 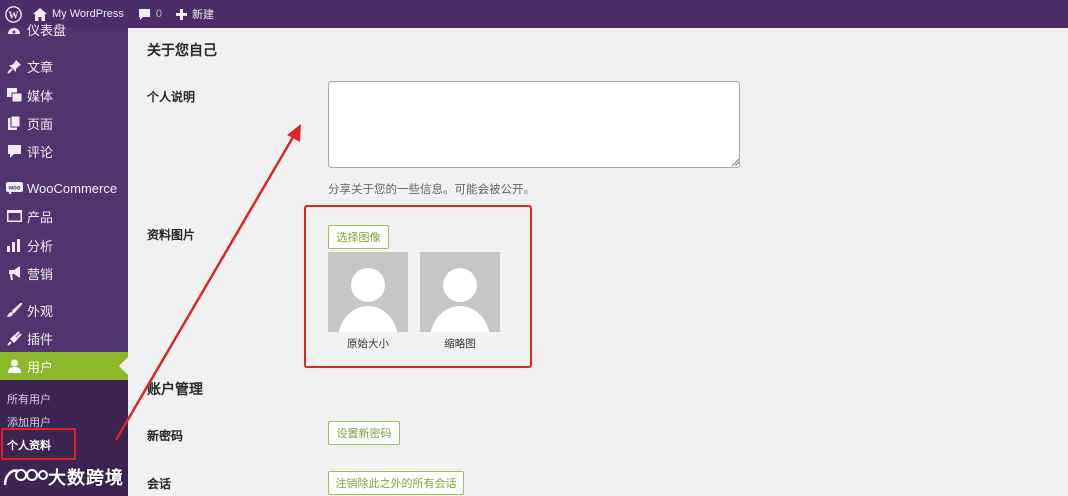 What do you see at coordinates (14, 151) in the screenshot?
I see `comment-icon` at bounding box center [14, 151].